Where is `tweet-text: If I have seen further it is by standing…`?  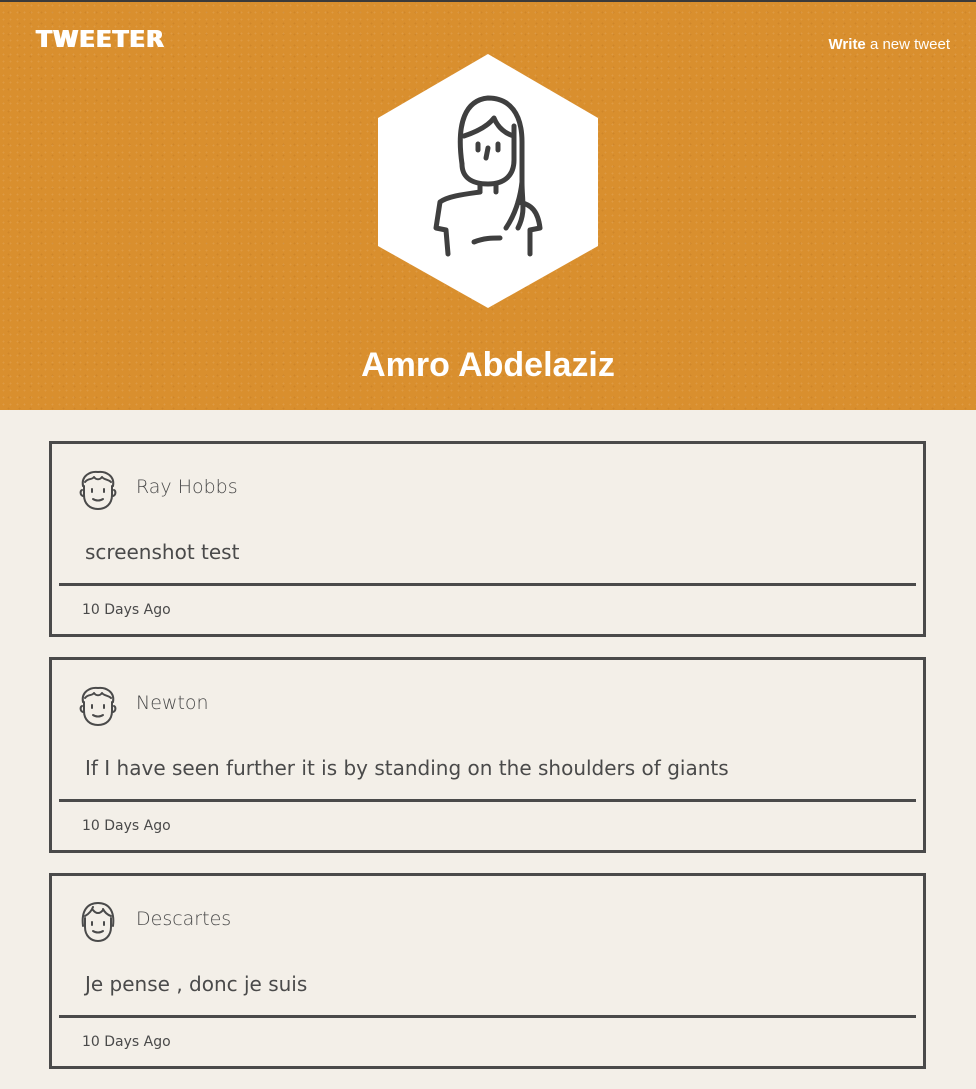
tweet-text: If I have seen further it is by standing… is located at coordinates (407, 768).